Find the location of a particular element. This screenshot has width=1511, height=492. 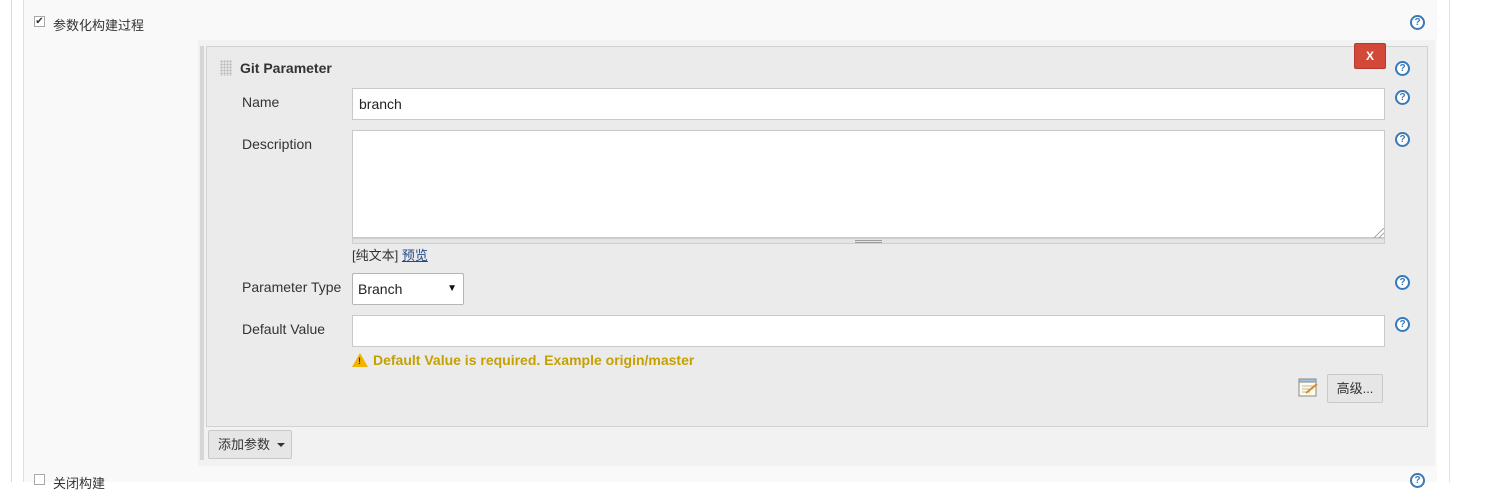

git-parameter-title: Git Parameter is located at coordinates (286, 68).